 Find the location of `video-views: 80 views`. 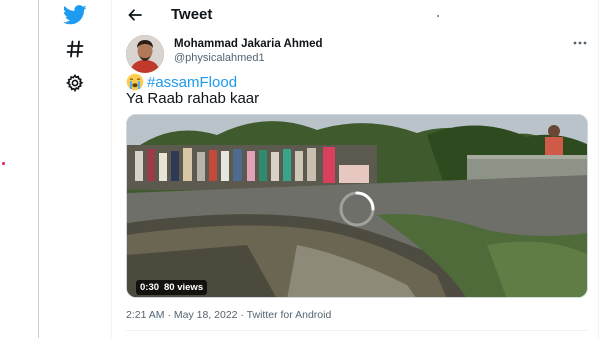

video-views: 80 views is located at coordinates (184, 287).